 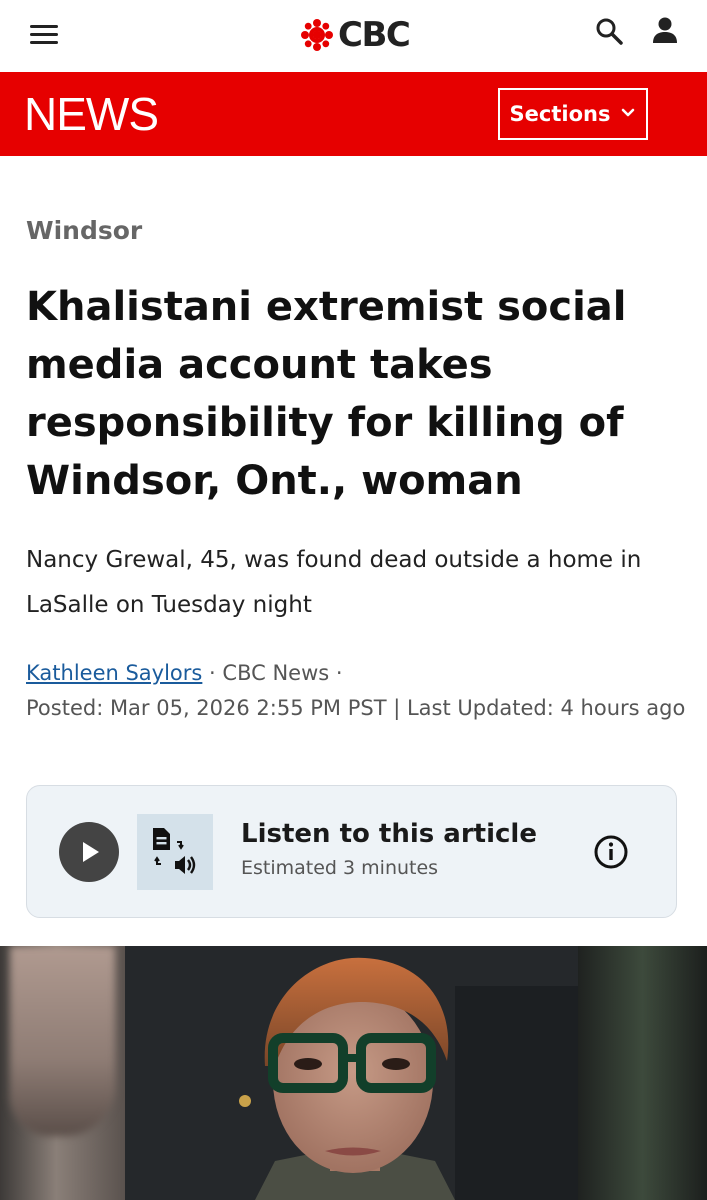 What do you see at coordinates (374, 35) in the screenshot?
I see `logo-text: CBC` at bounding box center [374, 35].